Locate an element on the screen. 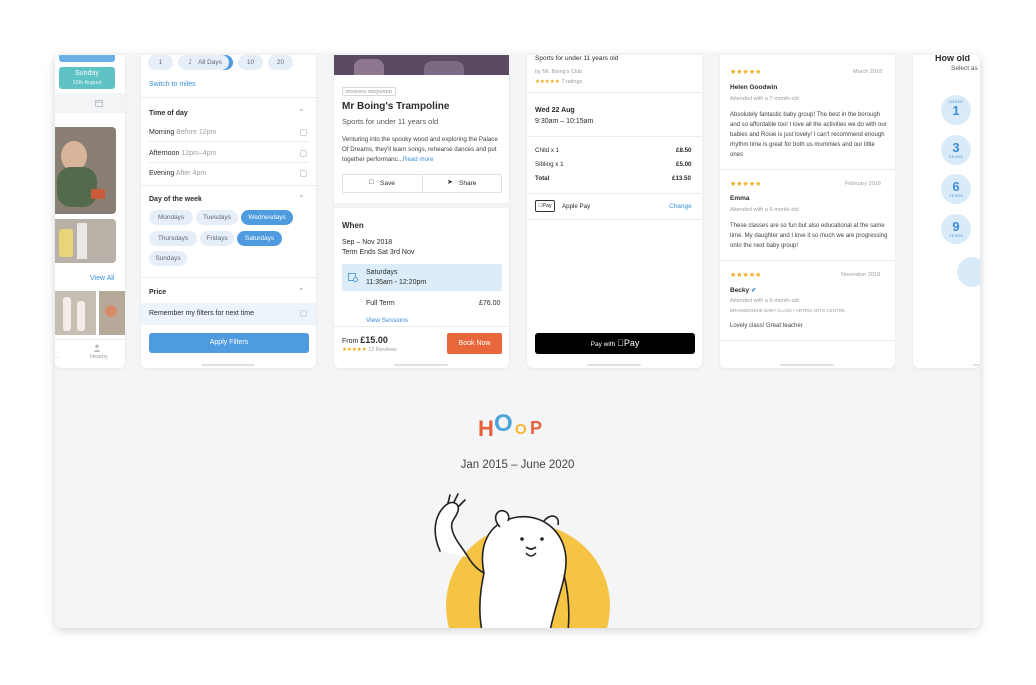 This screenshot has height=685, width=1036. review-stars: ★★★★★ 12 Reviews is located at coordinates (369, 350).